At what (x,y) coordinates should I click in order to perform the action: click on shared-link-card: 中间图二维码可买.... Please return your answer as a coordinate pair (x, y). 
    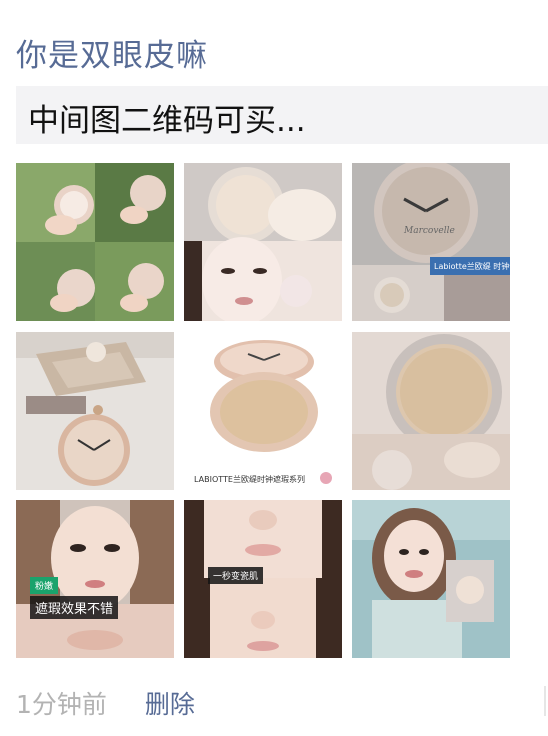
    Looking at the image, I should click on (282, 115).